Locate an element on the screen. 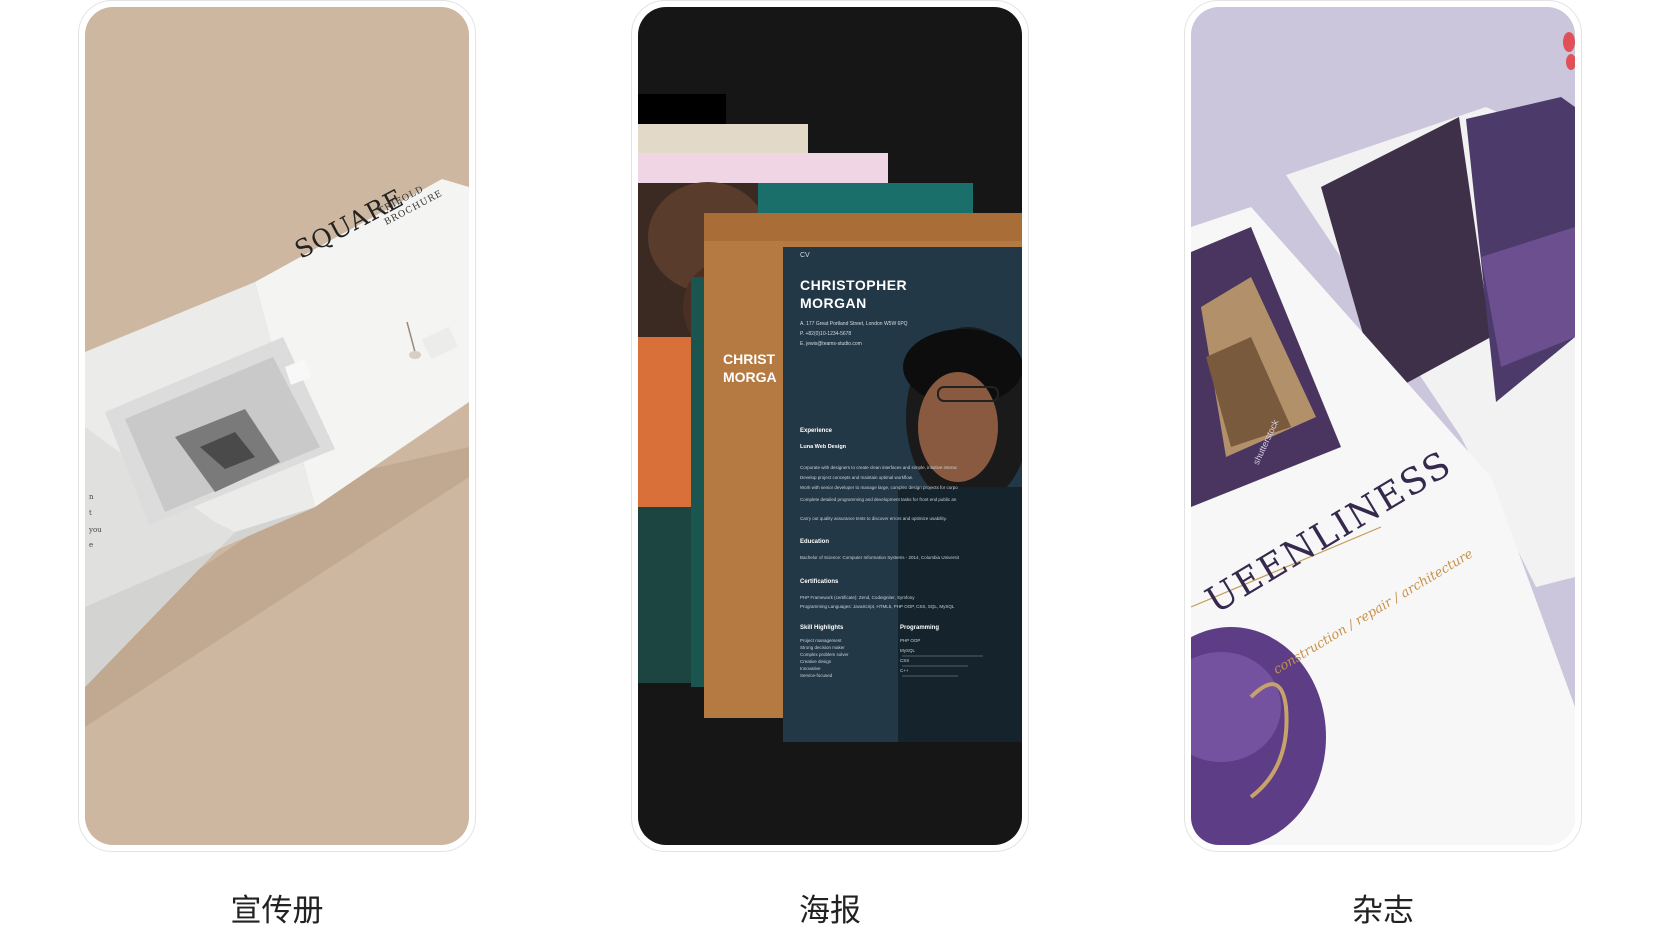  caption-poster: 海报 is located at coordinates (830, 911).